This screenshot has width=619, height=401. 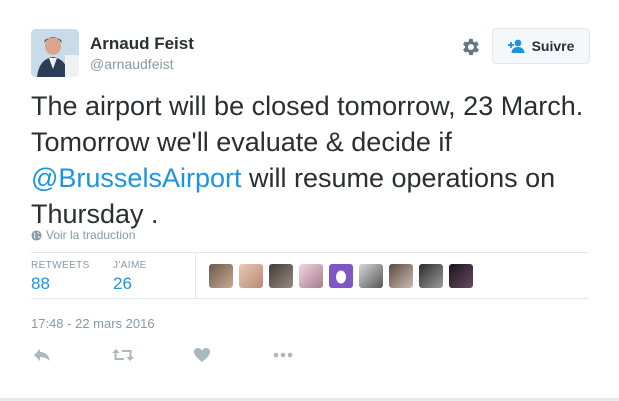 I want to click on tweet-timestamp: 17:48 - 22 mars 2016, so click(x=93, y=323).